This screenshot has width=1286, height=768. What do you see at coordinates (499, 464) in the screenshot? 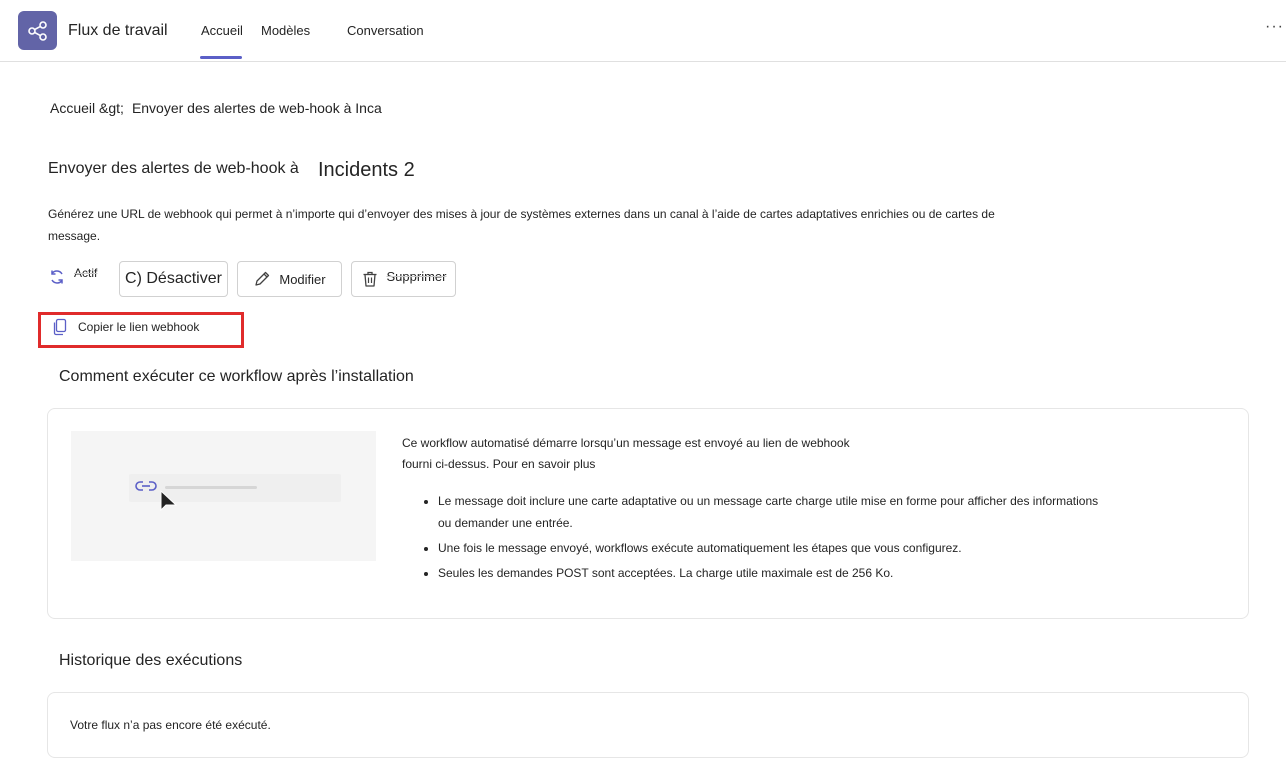
I see `how-to-intro-line2: fourni ci-dessus. Pour en savoir plus` at bounding box center [499, 464].